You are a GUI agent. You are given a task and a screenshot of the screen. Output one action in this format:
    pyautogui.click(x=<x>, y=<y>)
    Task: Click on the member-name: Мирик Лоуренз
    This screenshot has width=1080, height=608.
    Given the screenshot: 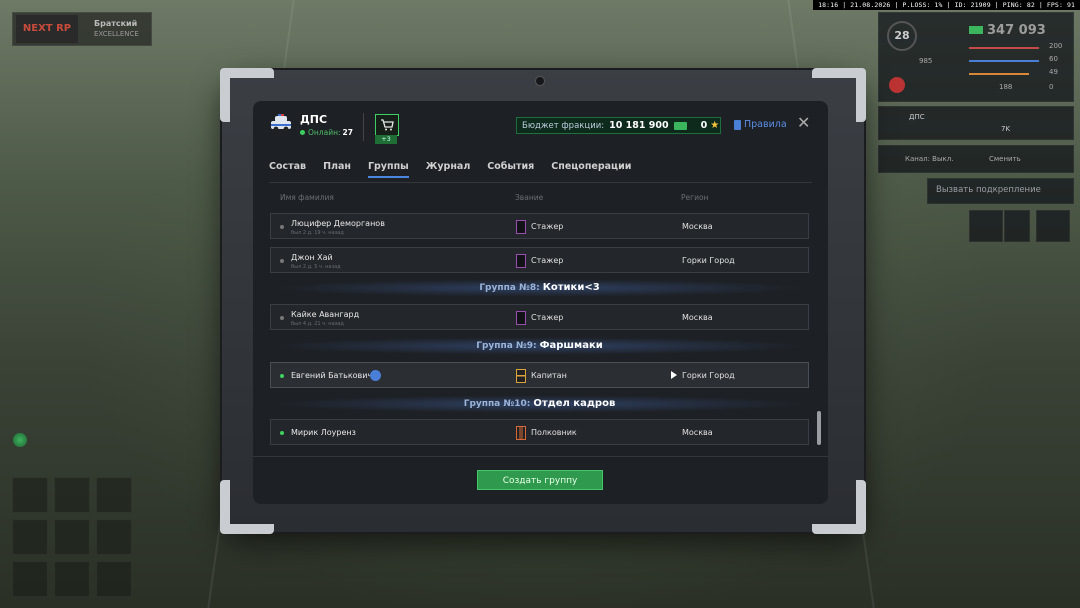 What is the action you would take?
    pyautogui.click(x=323, y=432)
    